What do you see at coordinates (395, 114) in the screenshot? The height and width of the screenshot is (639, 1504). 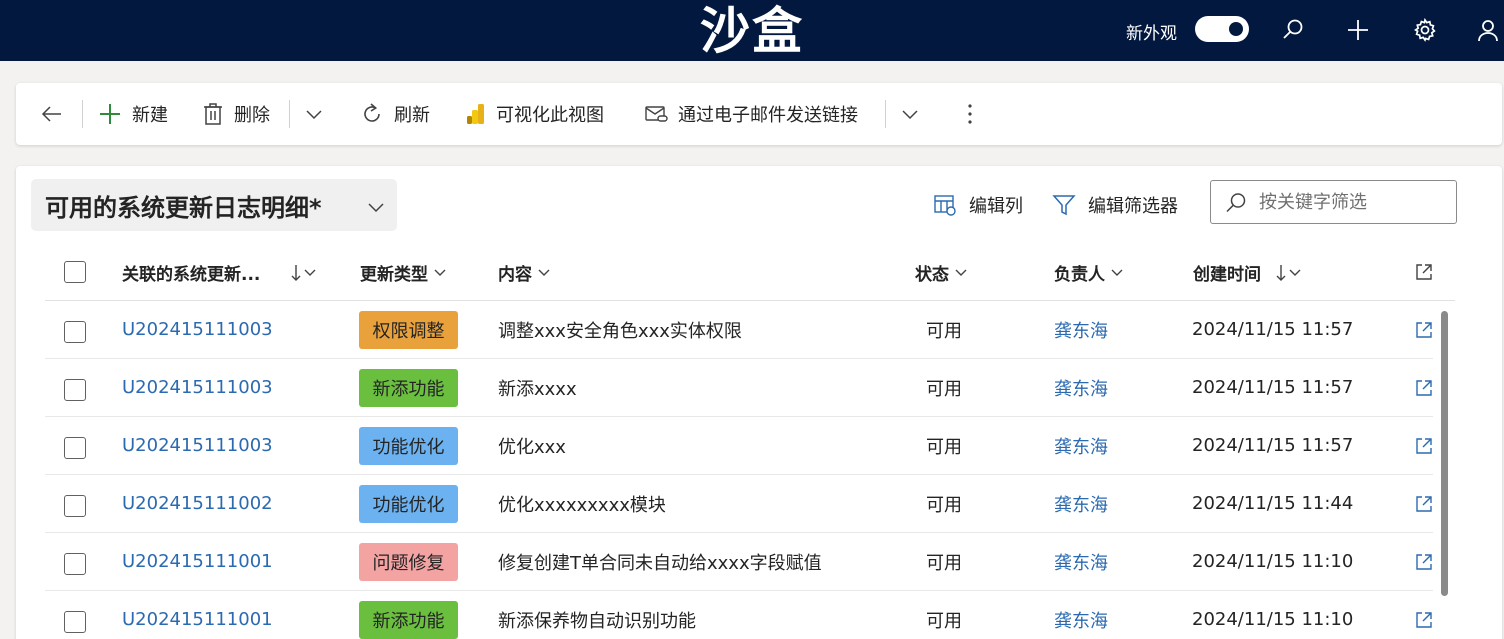 I see `refresh-button: 刷新` at bounding box center [395, 114].